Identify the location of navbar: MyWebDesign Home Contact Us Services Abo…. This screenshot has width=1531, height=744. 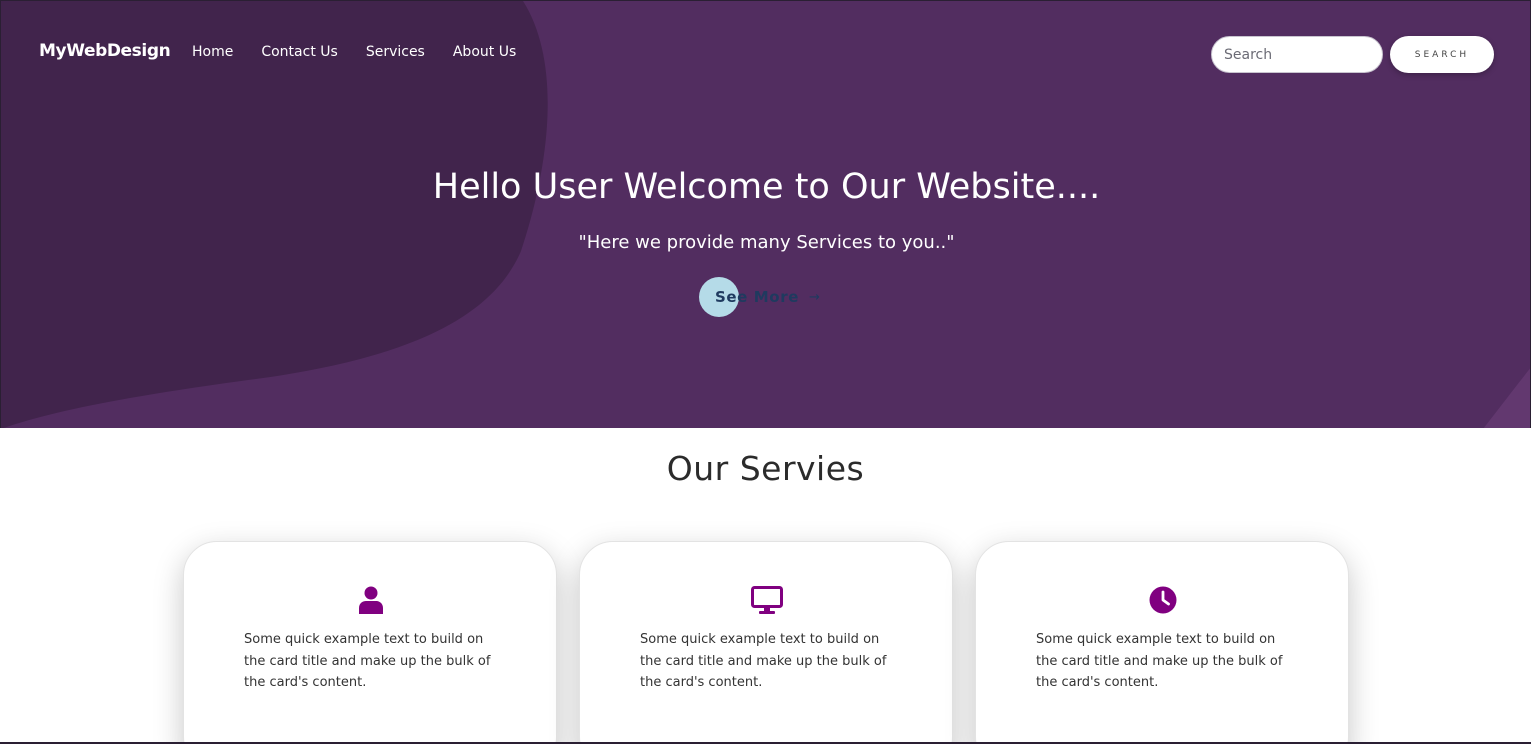
(765, 53).